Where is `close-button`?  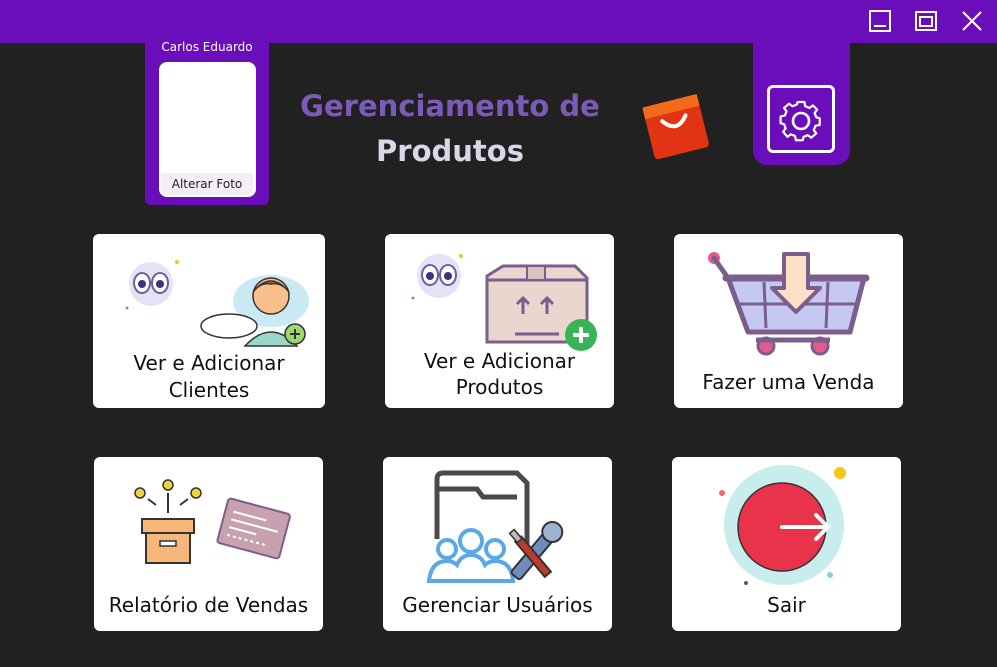
close-button is located at coordinates (972, 21).